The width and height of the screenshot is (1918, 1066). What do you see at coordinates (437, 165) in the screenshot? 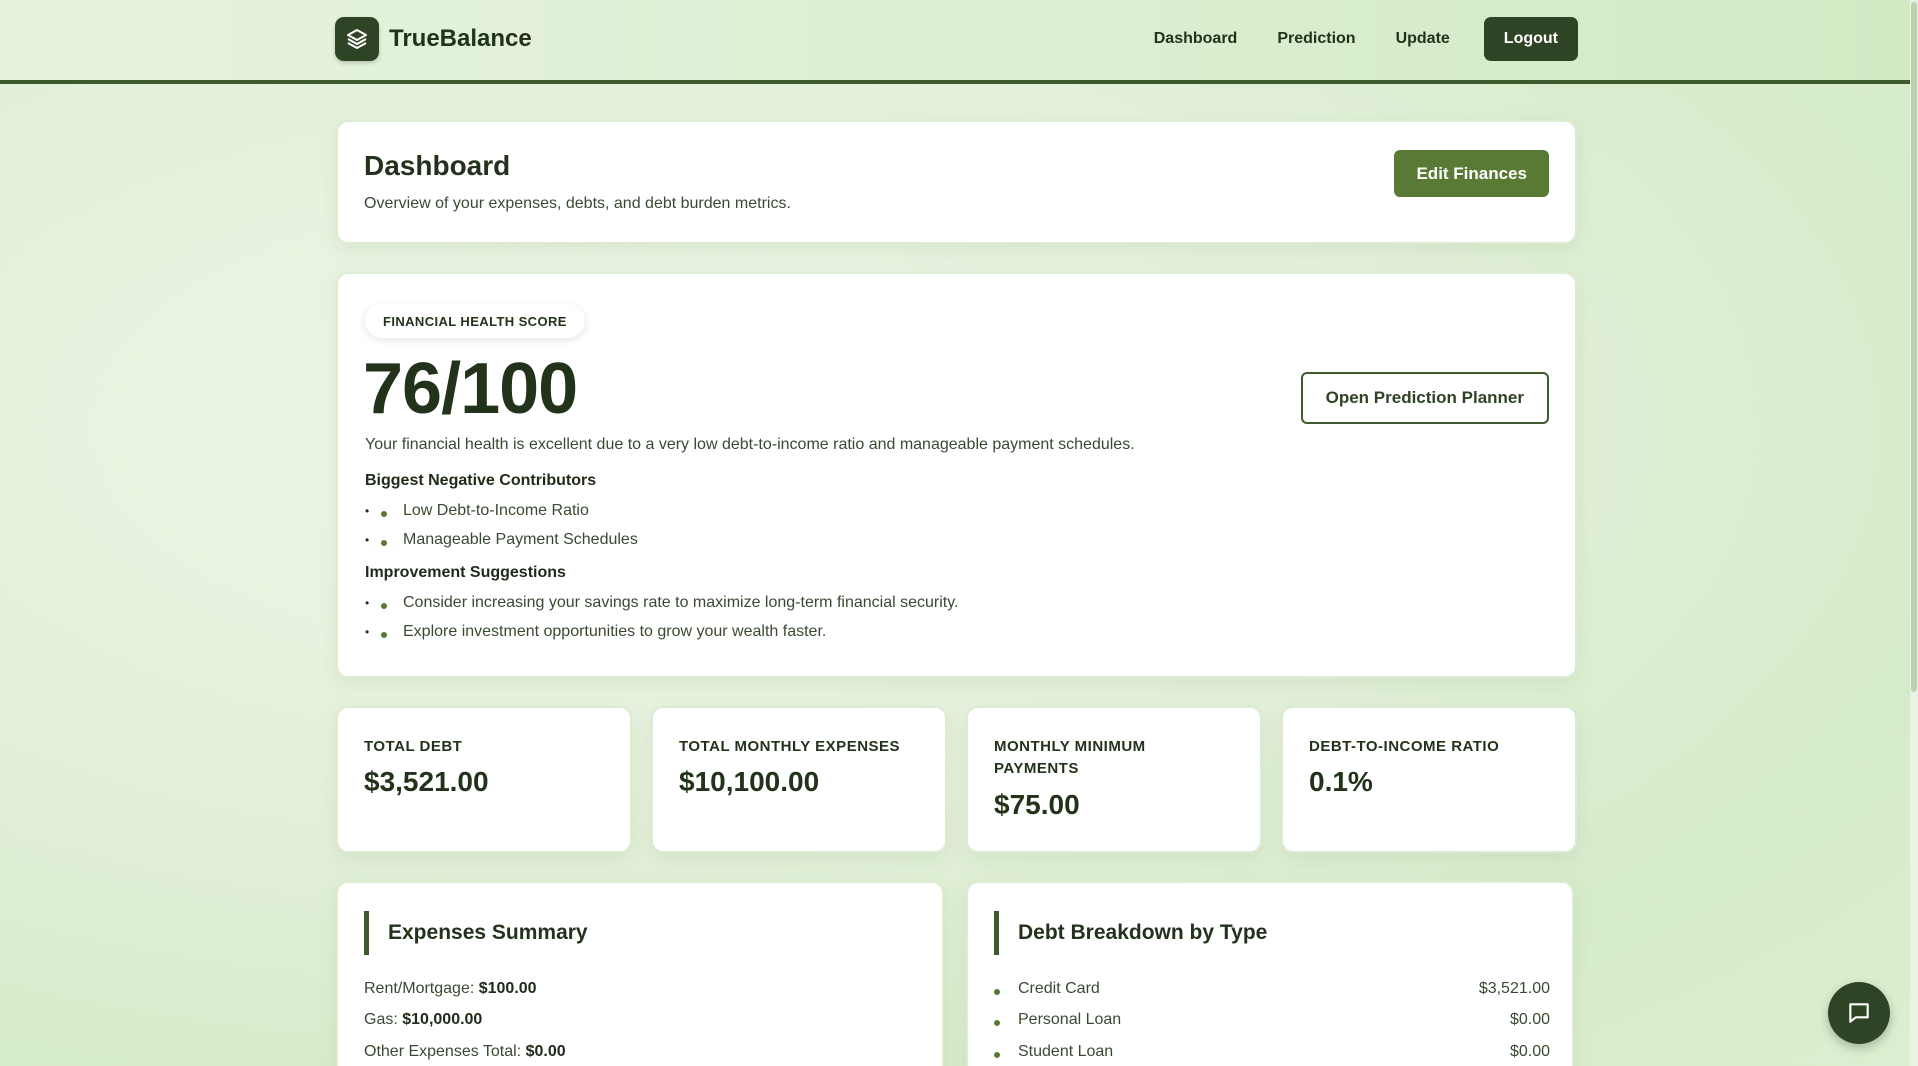
I see `page-title: Dashboard` at bounding box center [437, 165].